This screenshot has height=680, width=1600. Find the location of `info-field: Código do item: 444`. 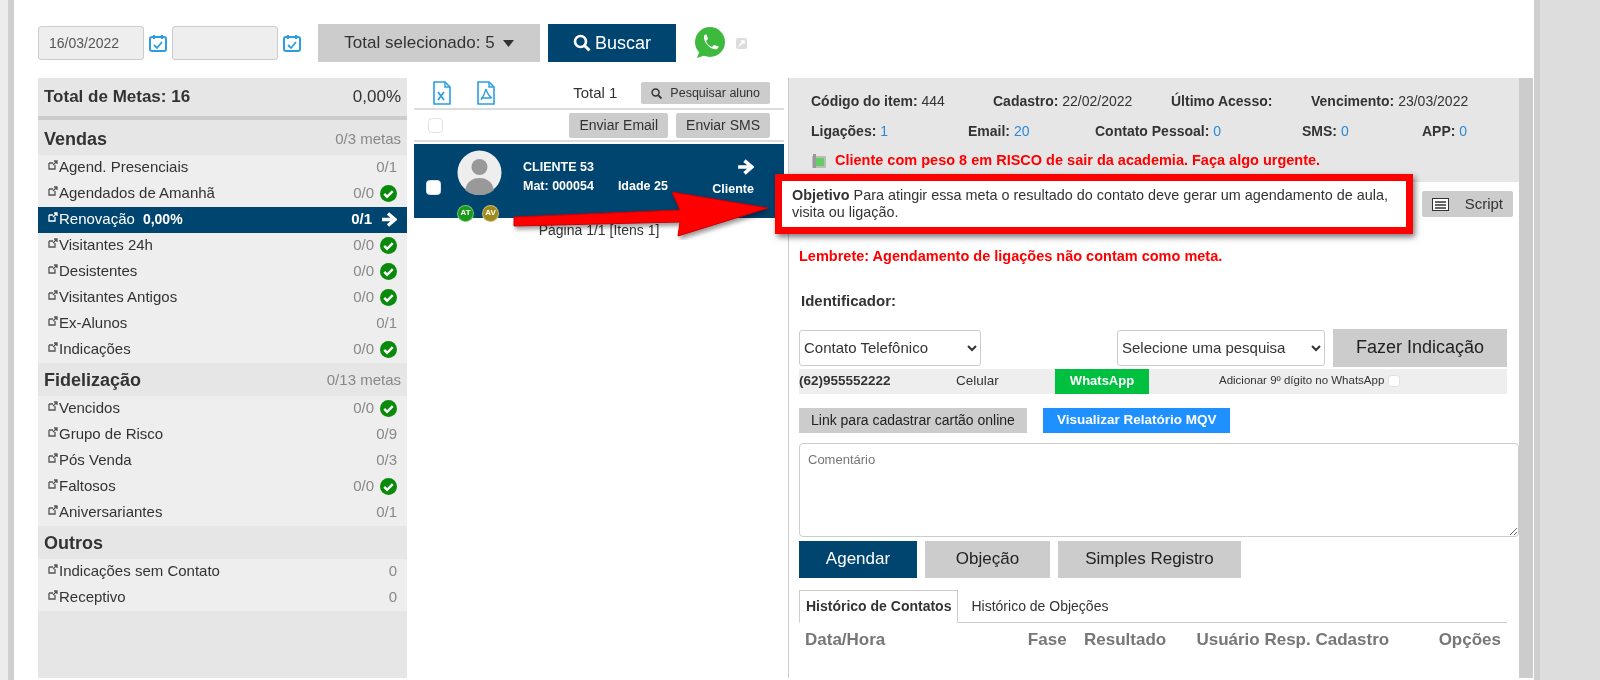

info-field: Código do item: 444 is located at coordinates (902, 101).